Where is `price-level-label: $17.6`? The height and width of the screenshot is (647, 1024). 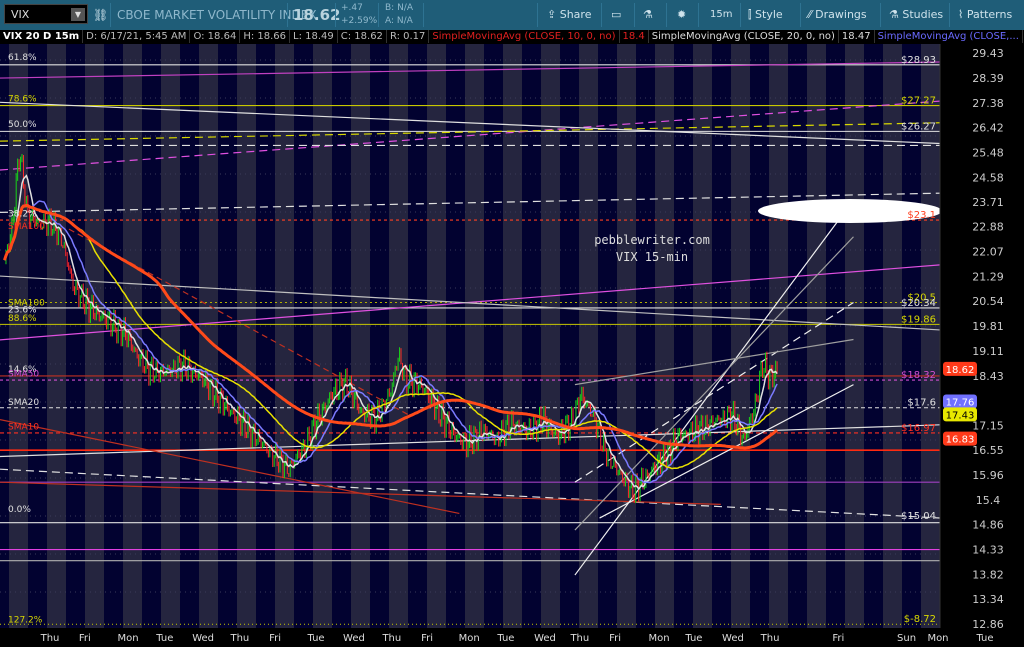 price-level-label: $17.6 is located at coordinates (921, 403).